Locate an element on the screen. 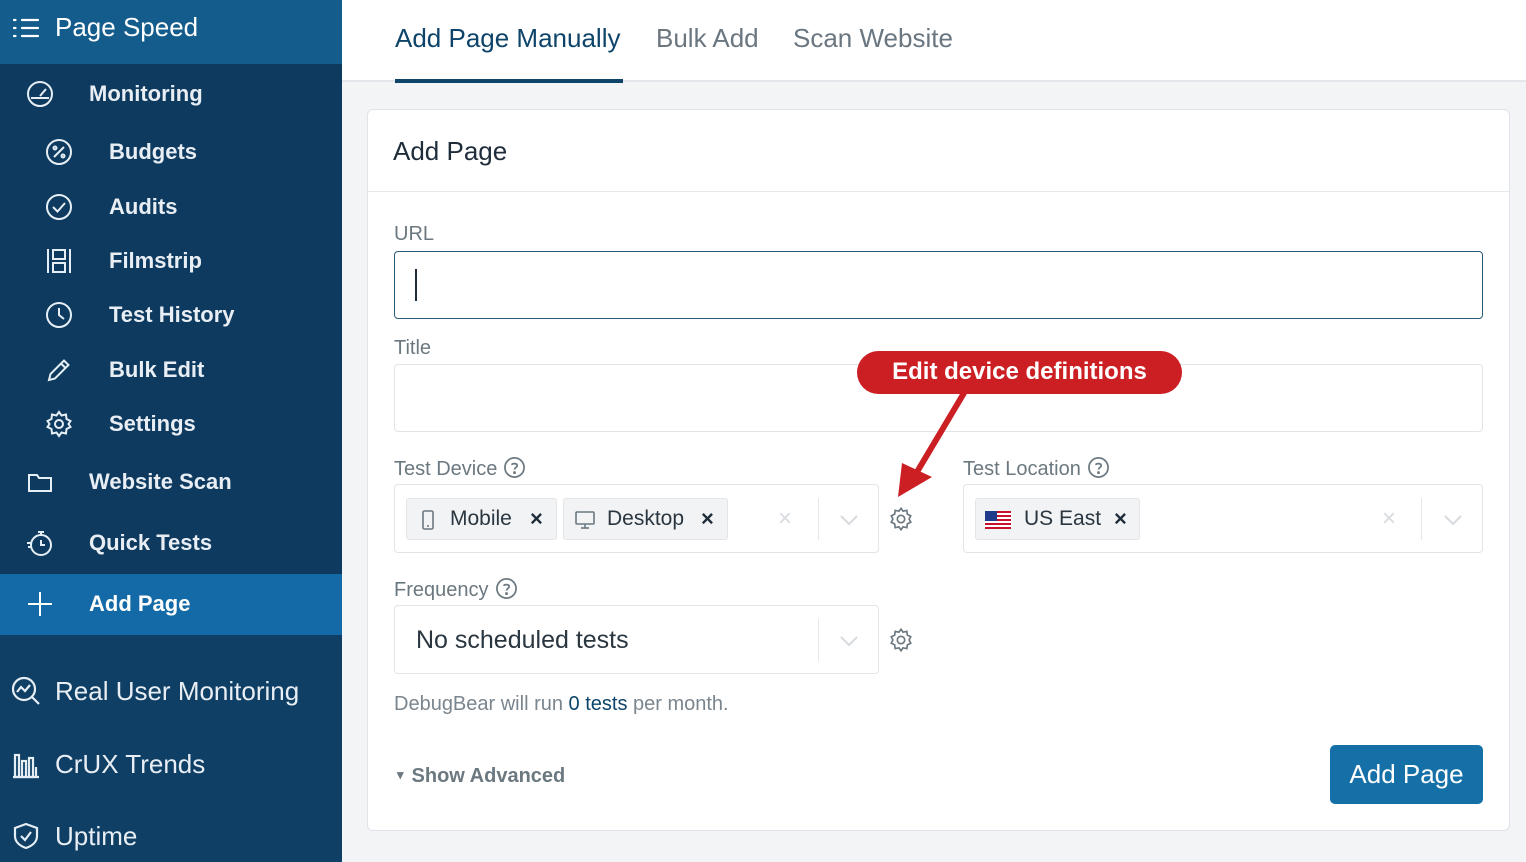 The width and height of the screenshot is (1526, 862). caret-down-icon: ▾ is located at coordinates (400, 774).